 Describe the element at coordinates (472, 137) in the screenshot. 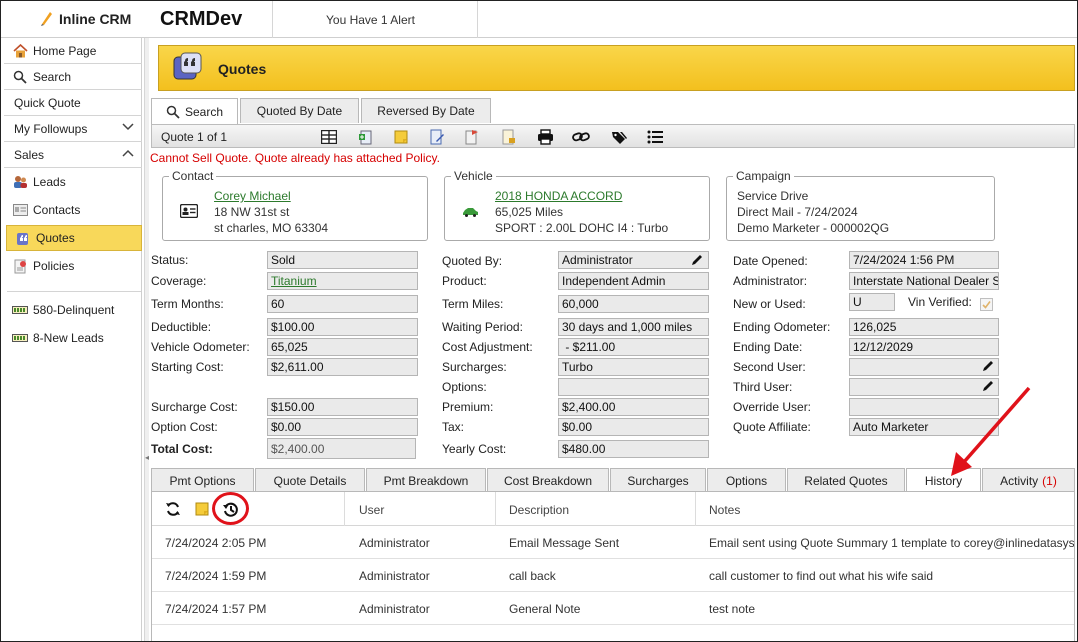

I see `flag-doc-icon` at that location.